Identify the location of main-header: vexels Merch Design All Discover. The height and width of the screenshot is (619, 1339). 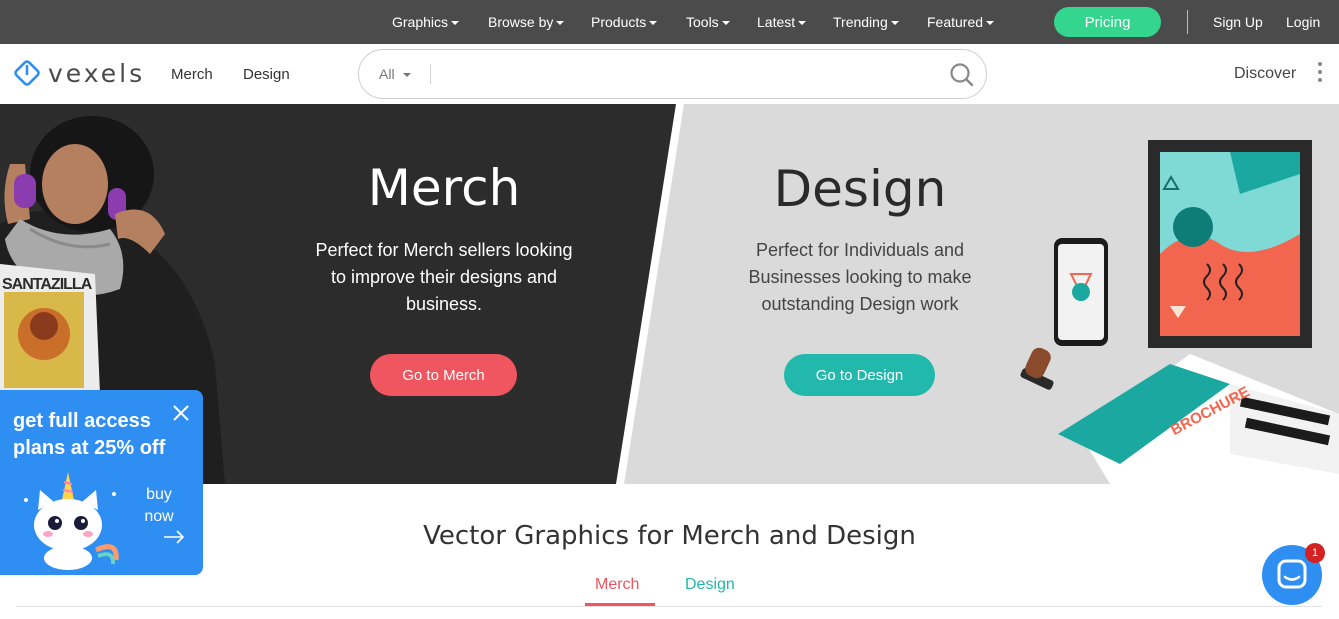
(669, 74).